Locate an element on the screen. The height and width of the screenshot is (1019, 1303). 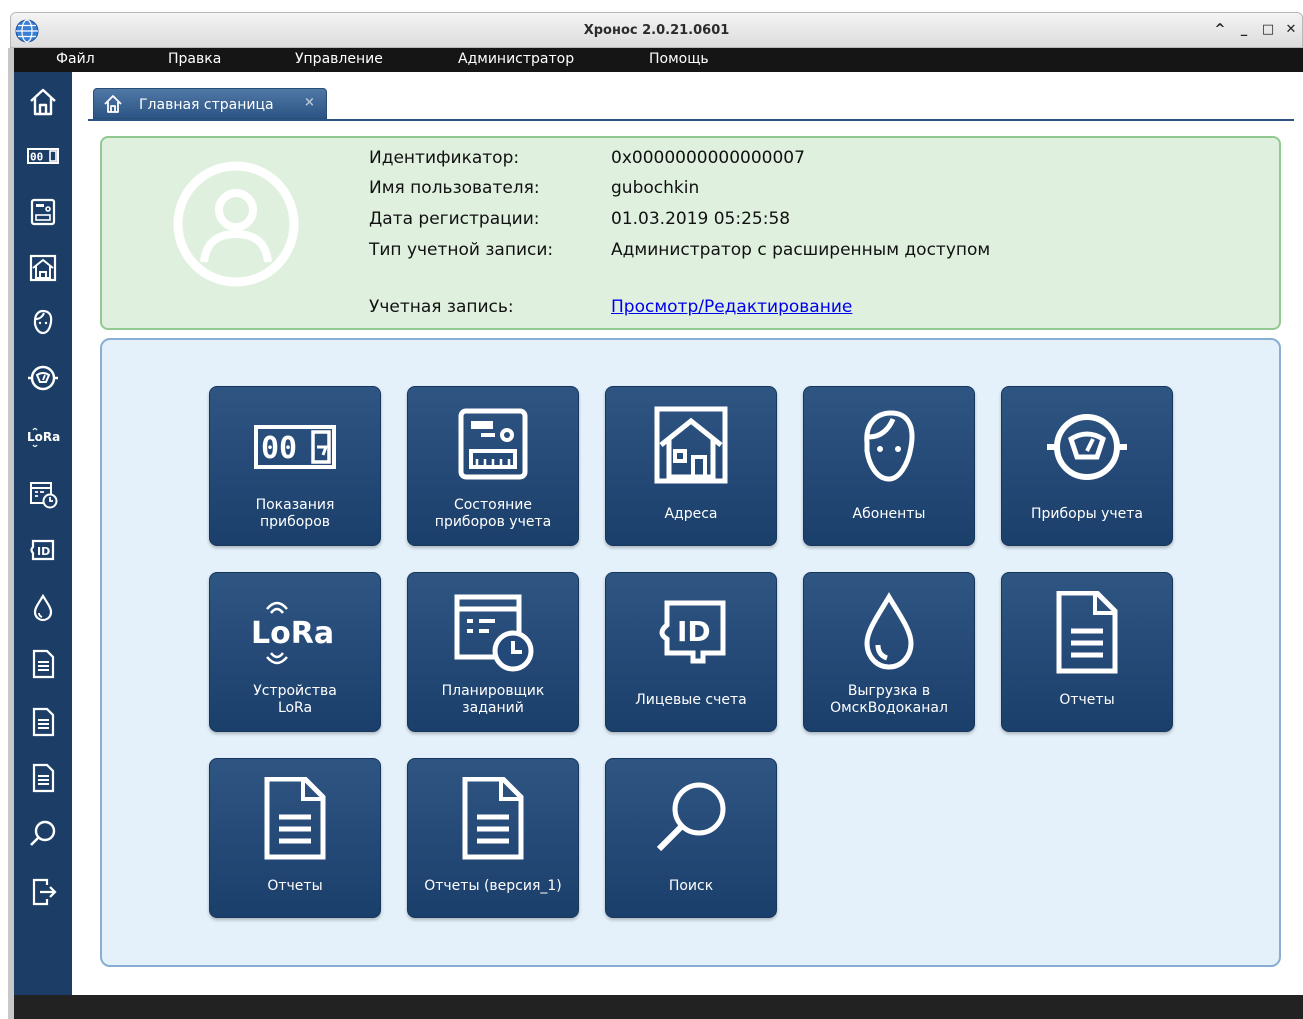
tile-label: Планировщик заданий is located at coordinates (493, 699).